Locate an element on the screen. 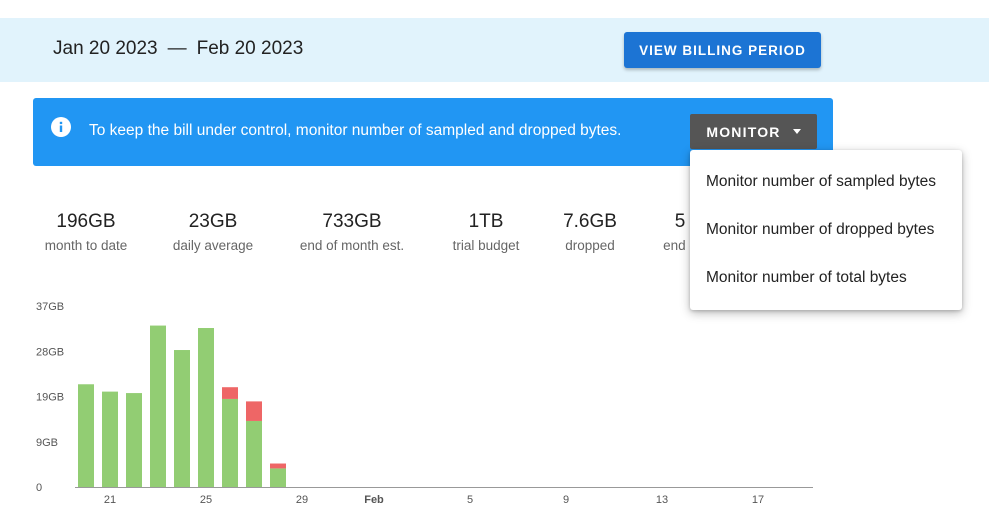 This screenshot has height=526, width=989. x-tick-label: 21 is located at coordinates (110, 500).